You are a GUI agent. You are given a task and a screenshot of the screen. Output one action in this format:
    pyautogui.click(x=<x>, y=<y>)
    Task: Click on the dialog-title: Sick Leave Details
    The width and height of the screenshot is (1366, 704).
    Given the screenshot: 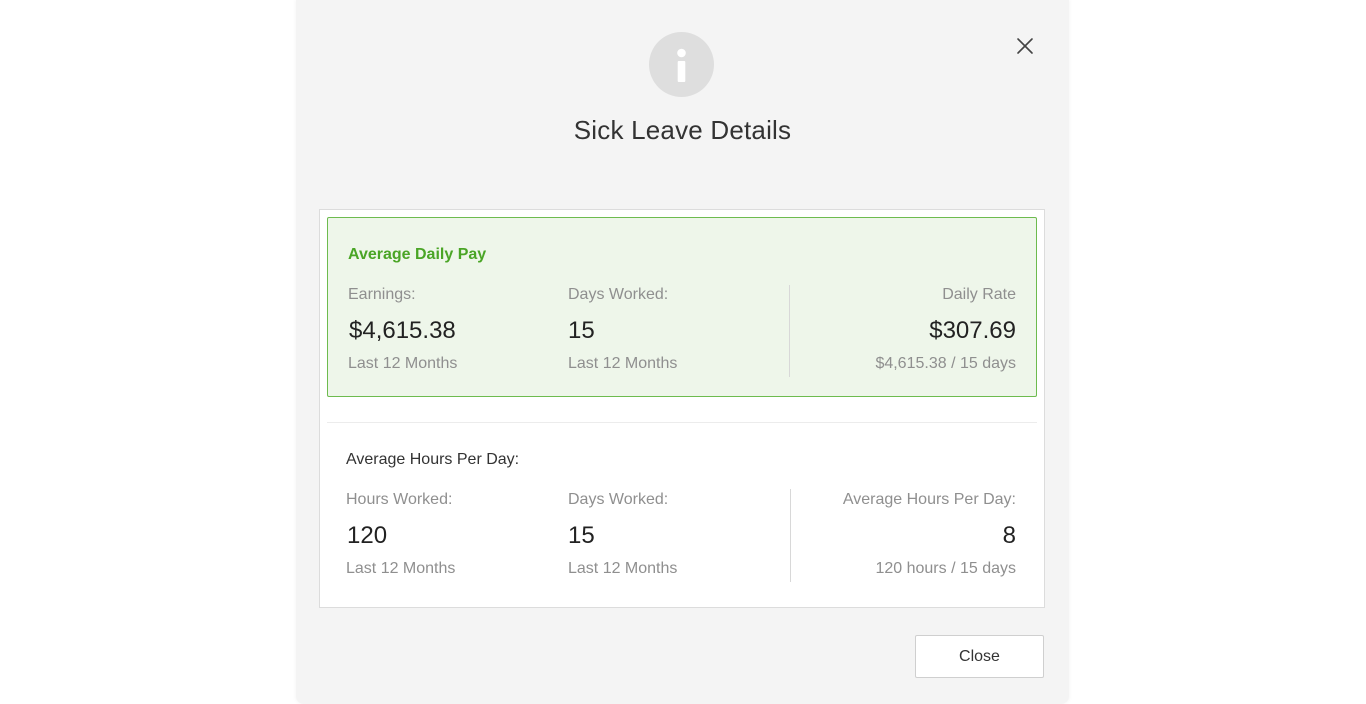 What is the action you would take?
    pyautogui.click(x=682, y=130)
    